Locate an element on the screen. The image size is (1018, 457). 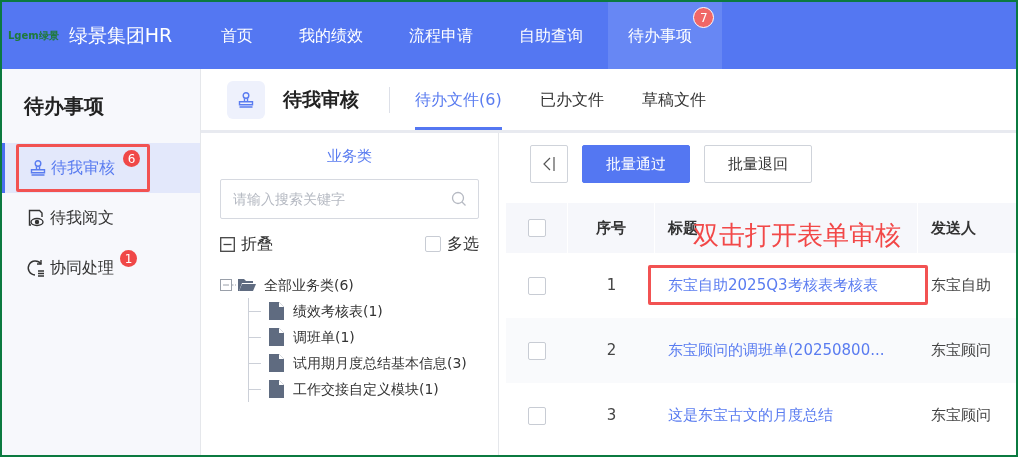
collapse-toggle: 折叠 is located at coordinates (246, 244).